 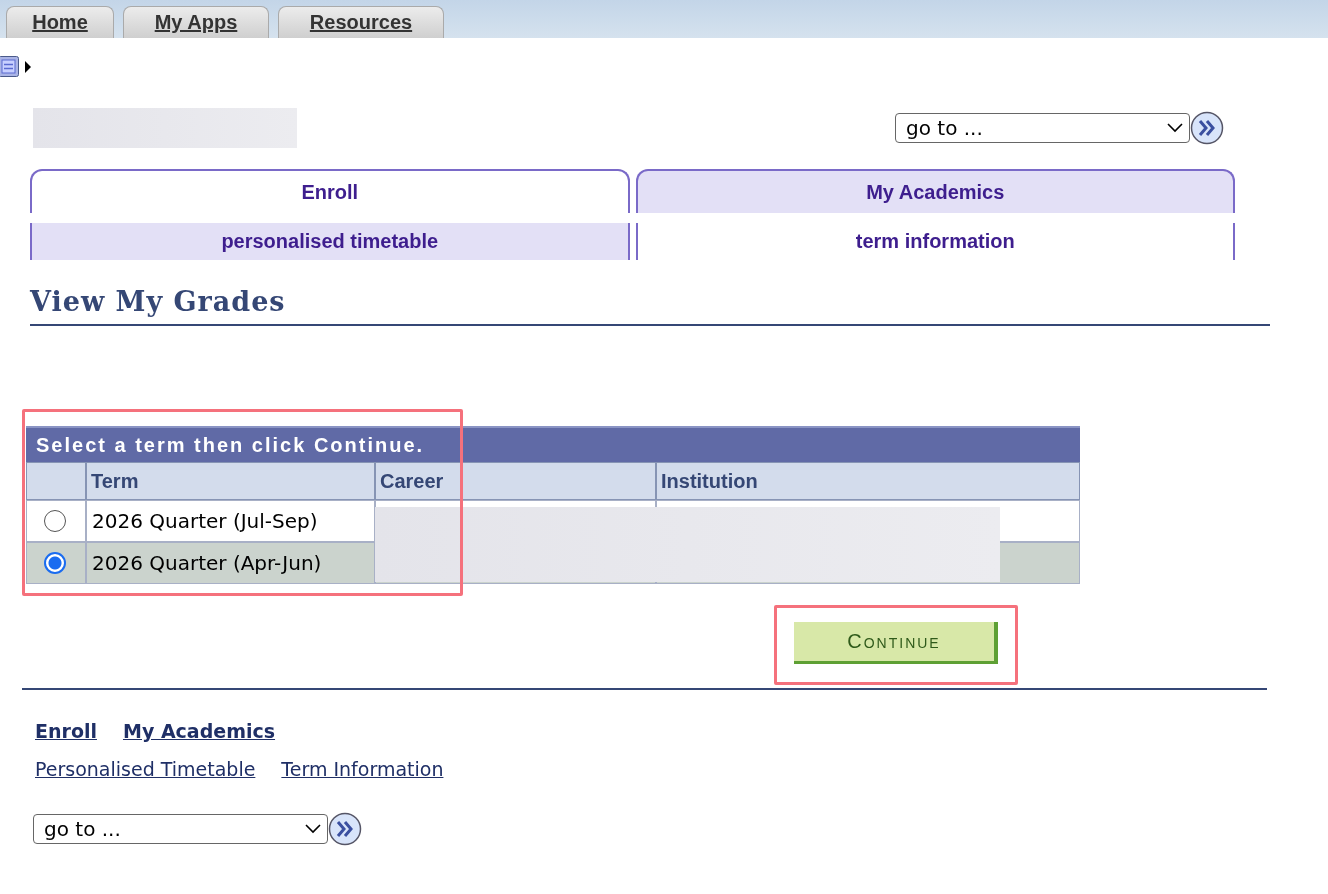 What do you see at coordinates (199, 731) in the screenshot?
I see `footer-link: My Academics` at bounding box center [199, 731].